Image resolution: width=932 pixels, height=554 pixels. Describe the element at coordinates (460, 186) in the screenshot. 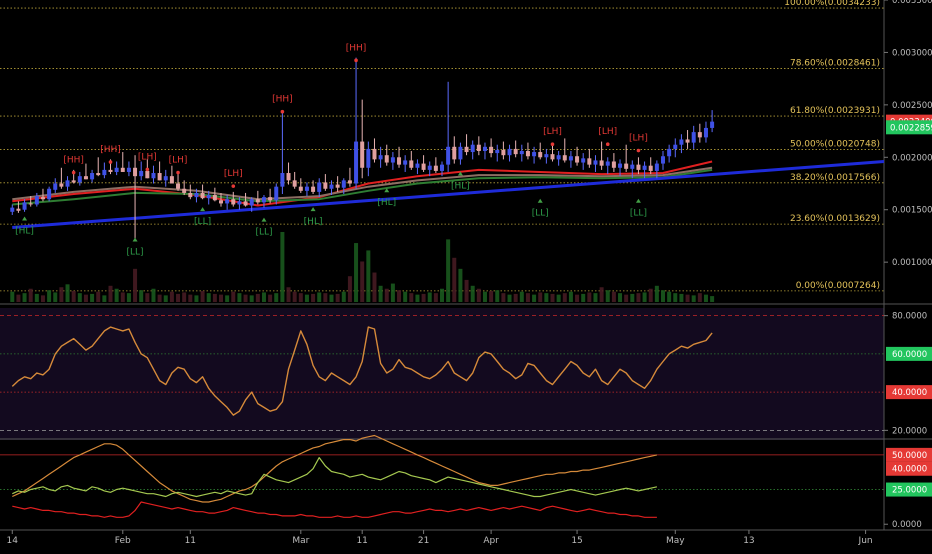

I see `pivot-label: [HL]` at that location.